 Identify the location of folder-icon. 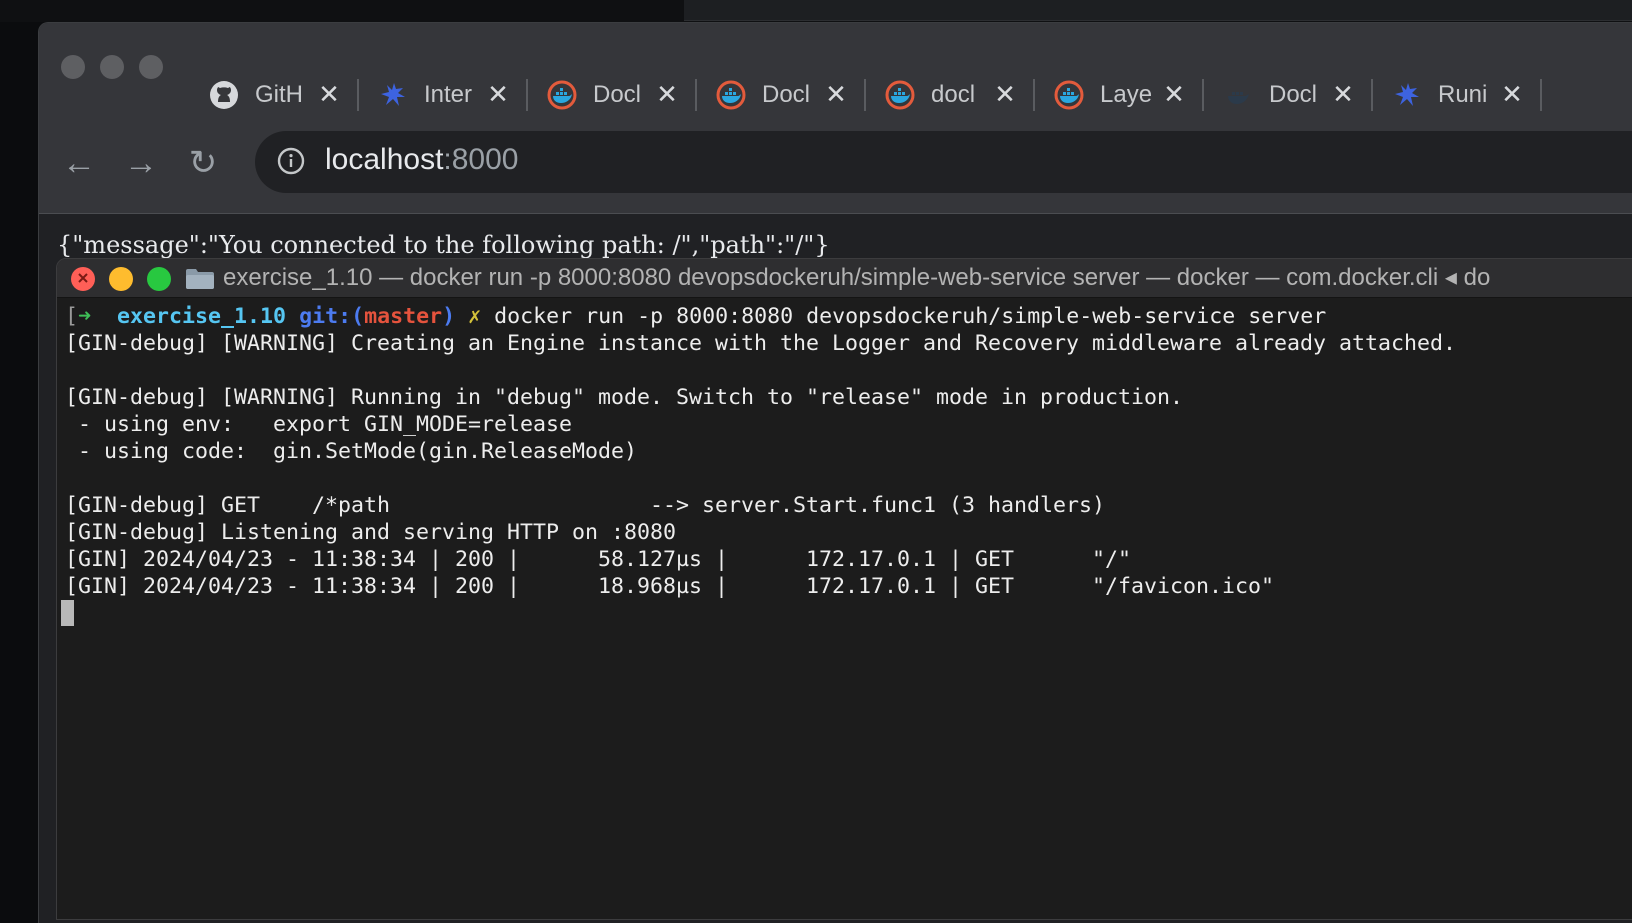
(200, 279).